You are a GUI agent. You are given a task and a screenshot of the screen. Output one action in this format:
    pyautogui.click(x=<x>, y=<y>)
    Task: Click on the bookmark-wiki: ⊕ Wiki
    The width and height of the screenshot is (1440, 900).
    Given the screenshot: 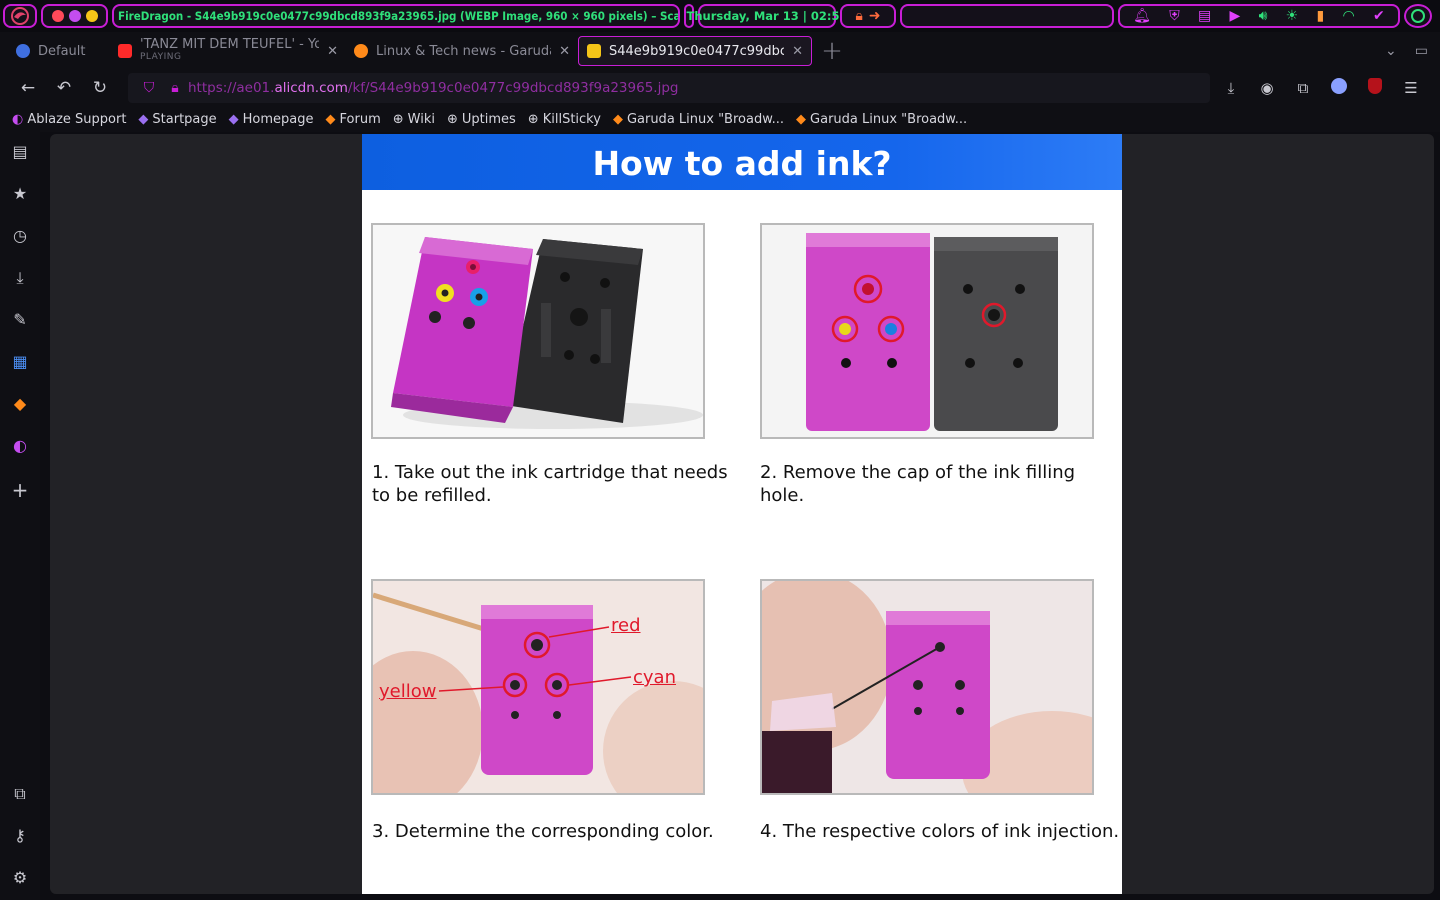 What is the action you would take?
    pyautogui.click(x=414, y=119)
    